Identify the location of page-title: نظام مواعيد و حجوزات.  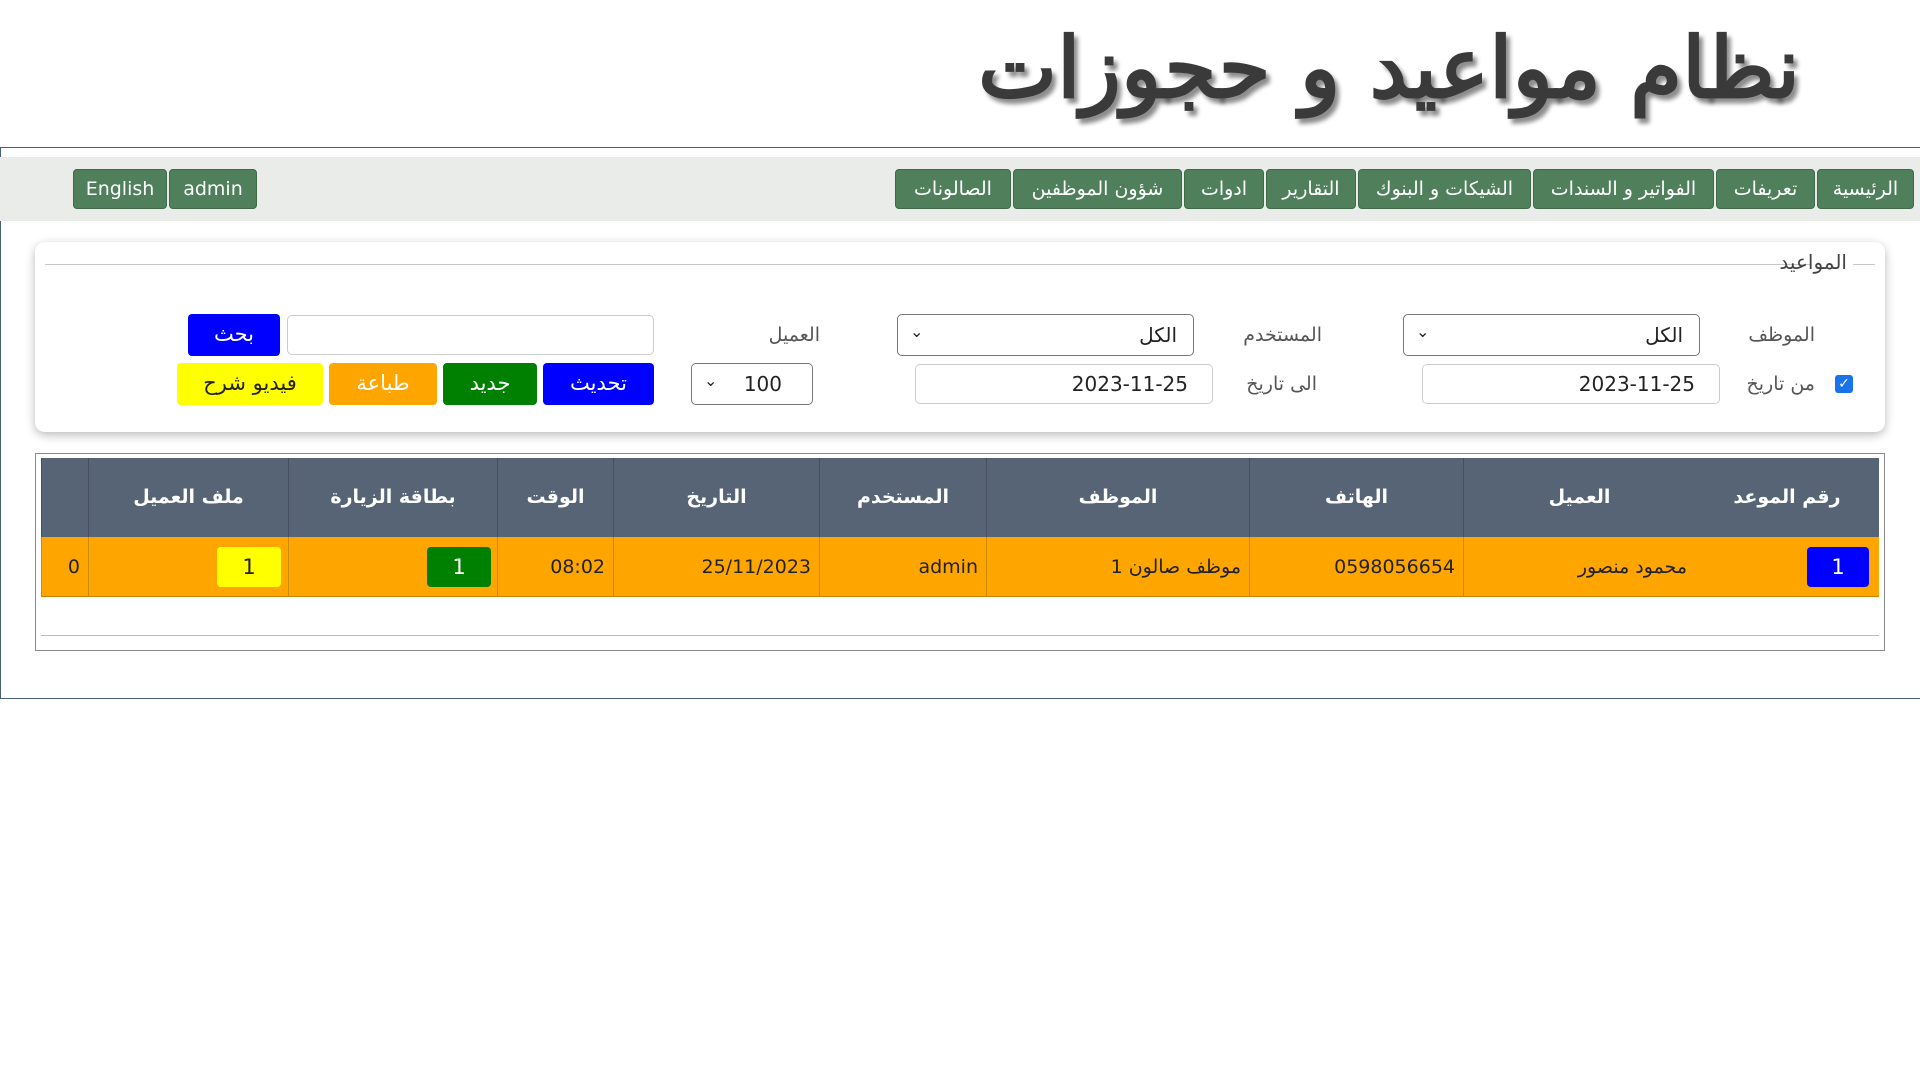
(1389, 67).